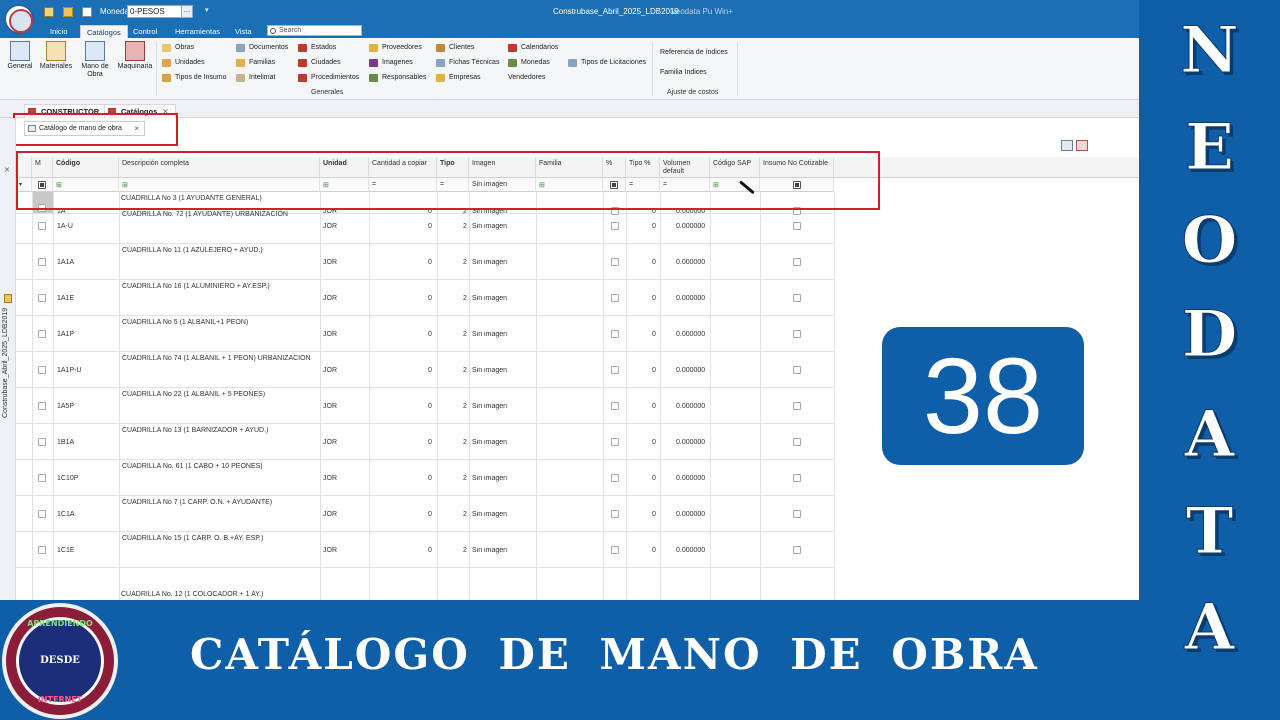 The image size is (1280, 720). I want to click on unidades-label: Unidades, so click(190, 62).